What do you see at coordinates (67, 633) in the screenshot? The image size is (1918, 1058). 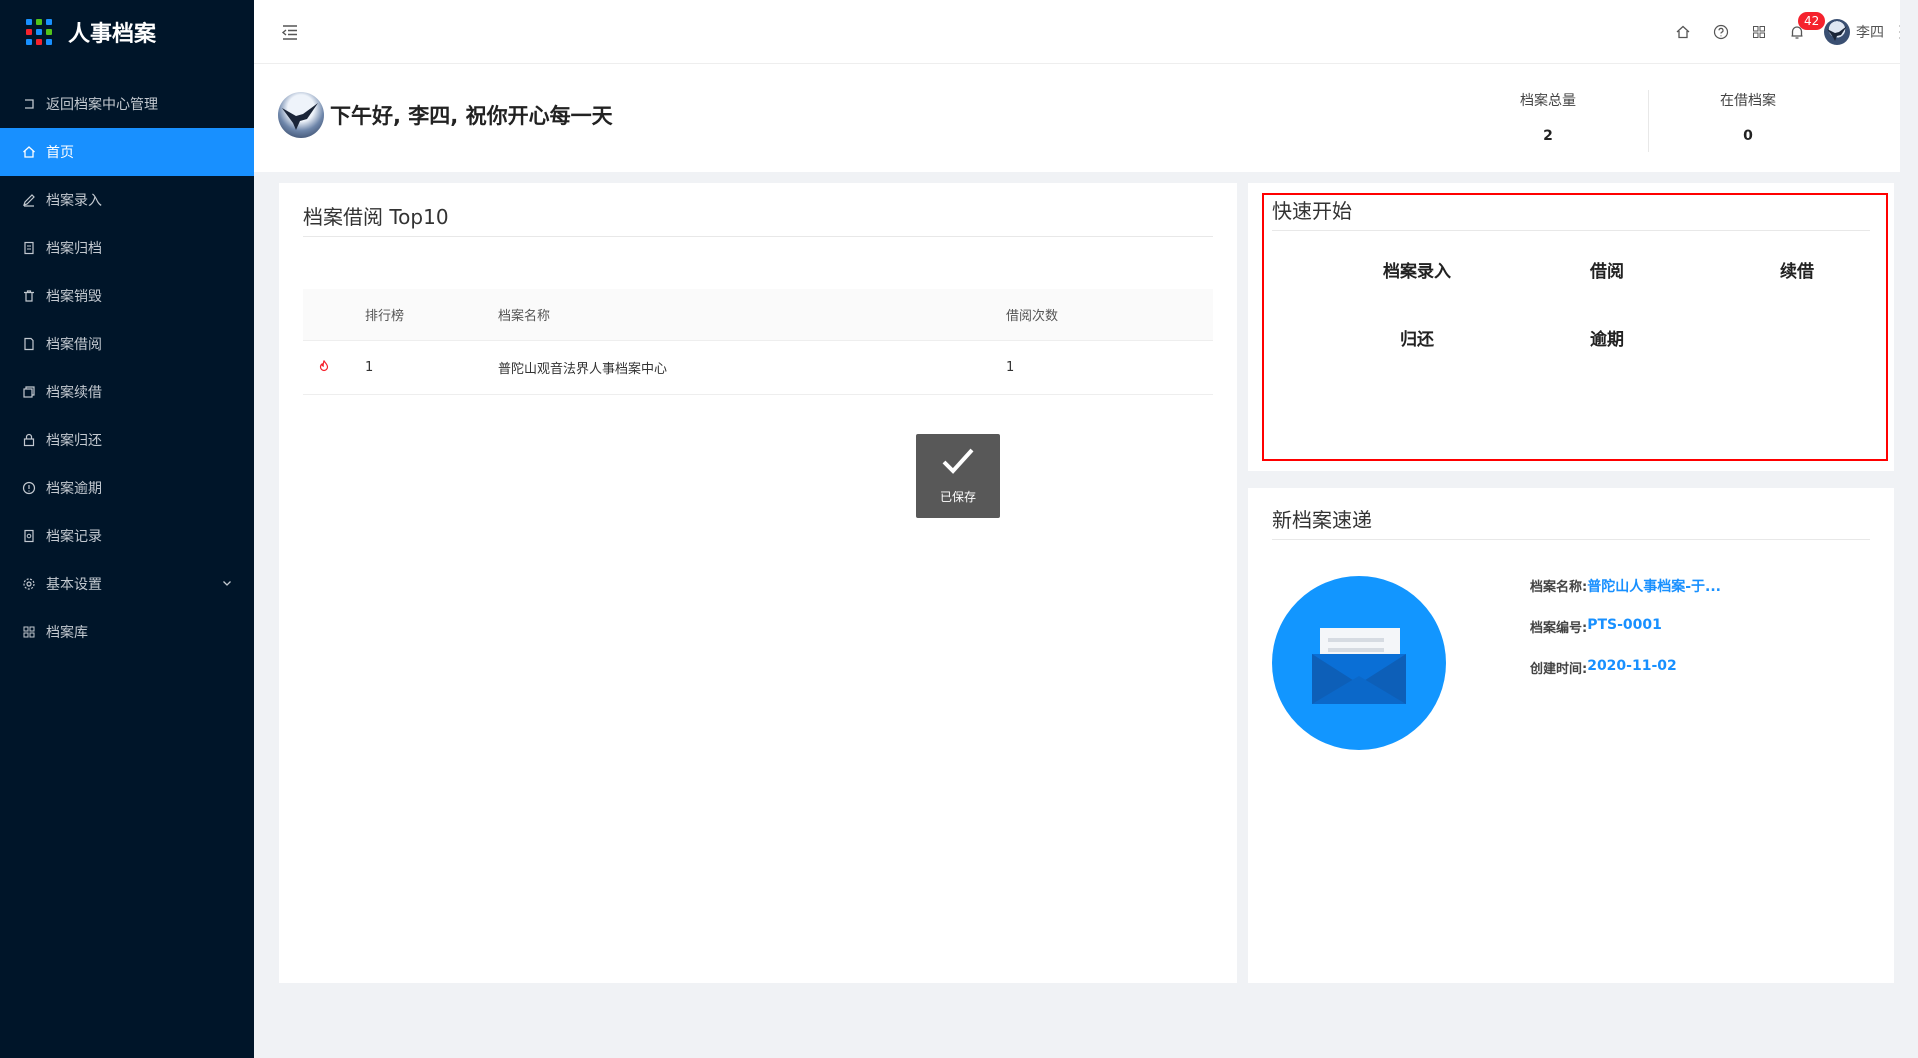 I see `sidebar-item-label: 档案库` at bounding box center [67, 633].